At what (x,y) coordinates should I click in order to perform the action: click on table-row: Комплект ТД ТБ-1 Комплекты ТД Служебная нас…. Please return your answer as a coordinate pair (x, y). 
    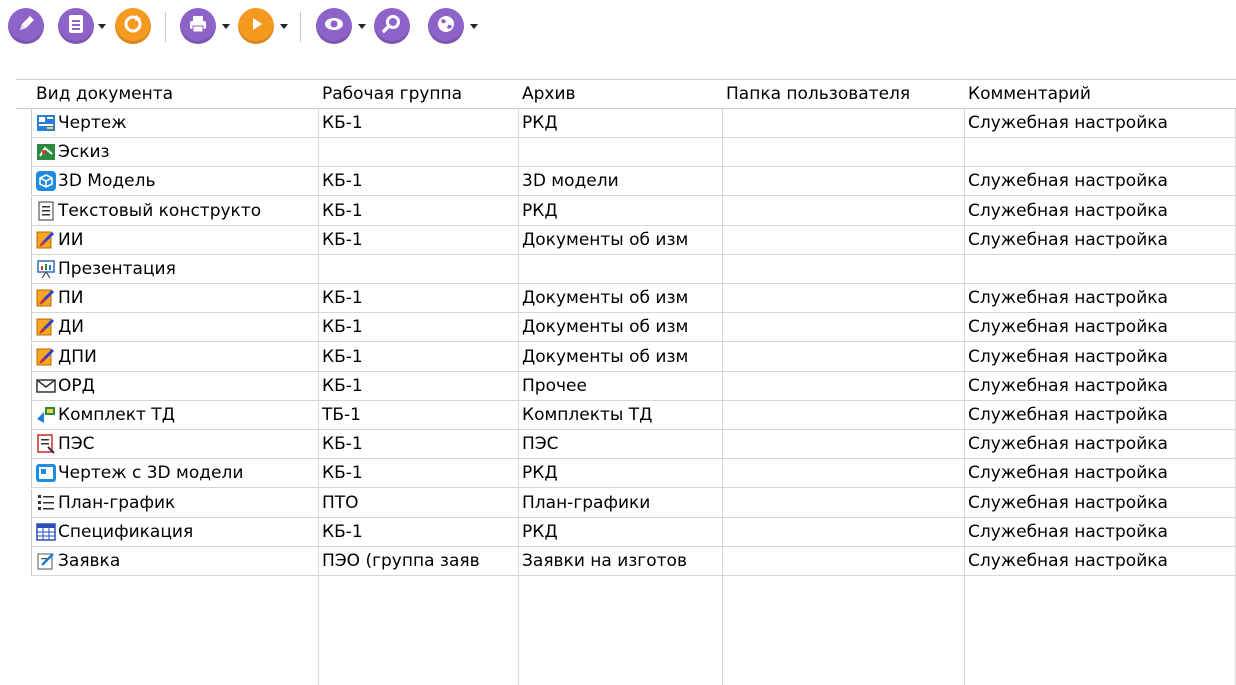
    Looking at the image, I should click on (626, 415).